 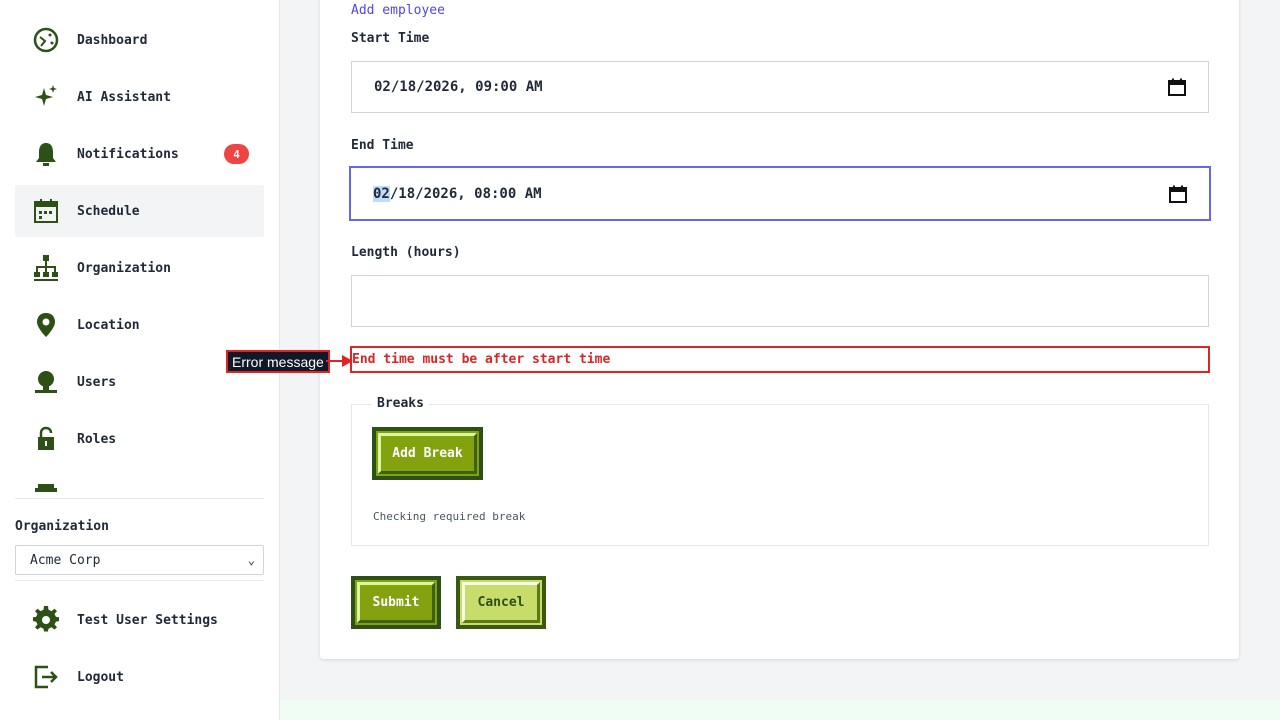 I want to click on bell-icon, so click(x=46, y=154).